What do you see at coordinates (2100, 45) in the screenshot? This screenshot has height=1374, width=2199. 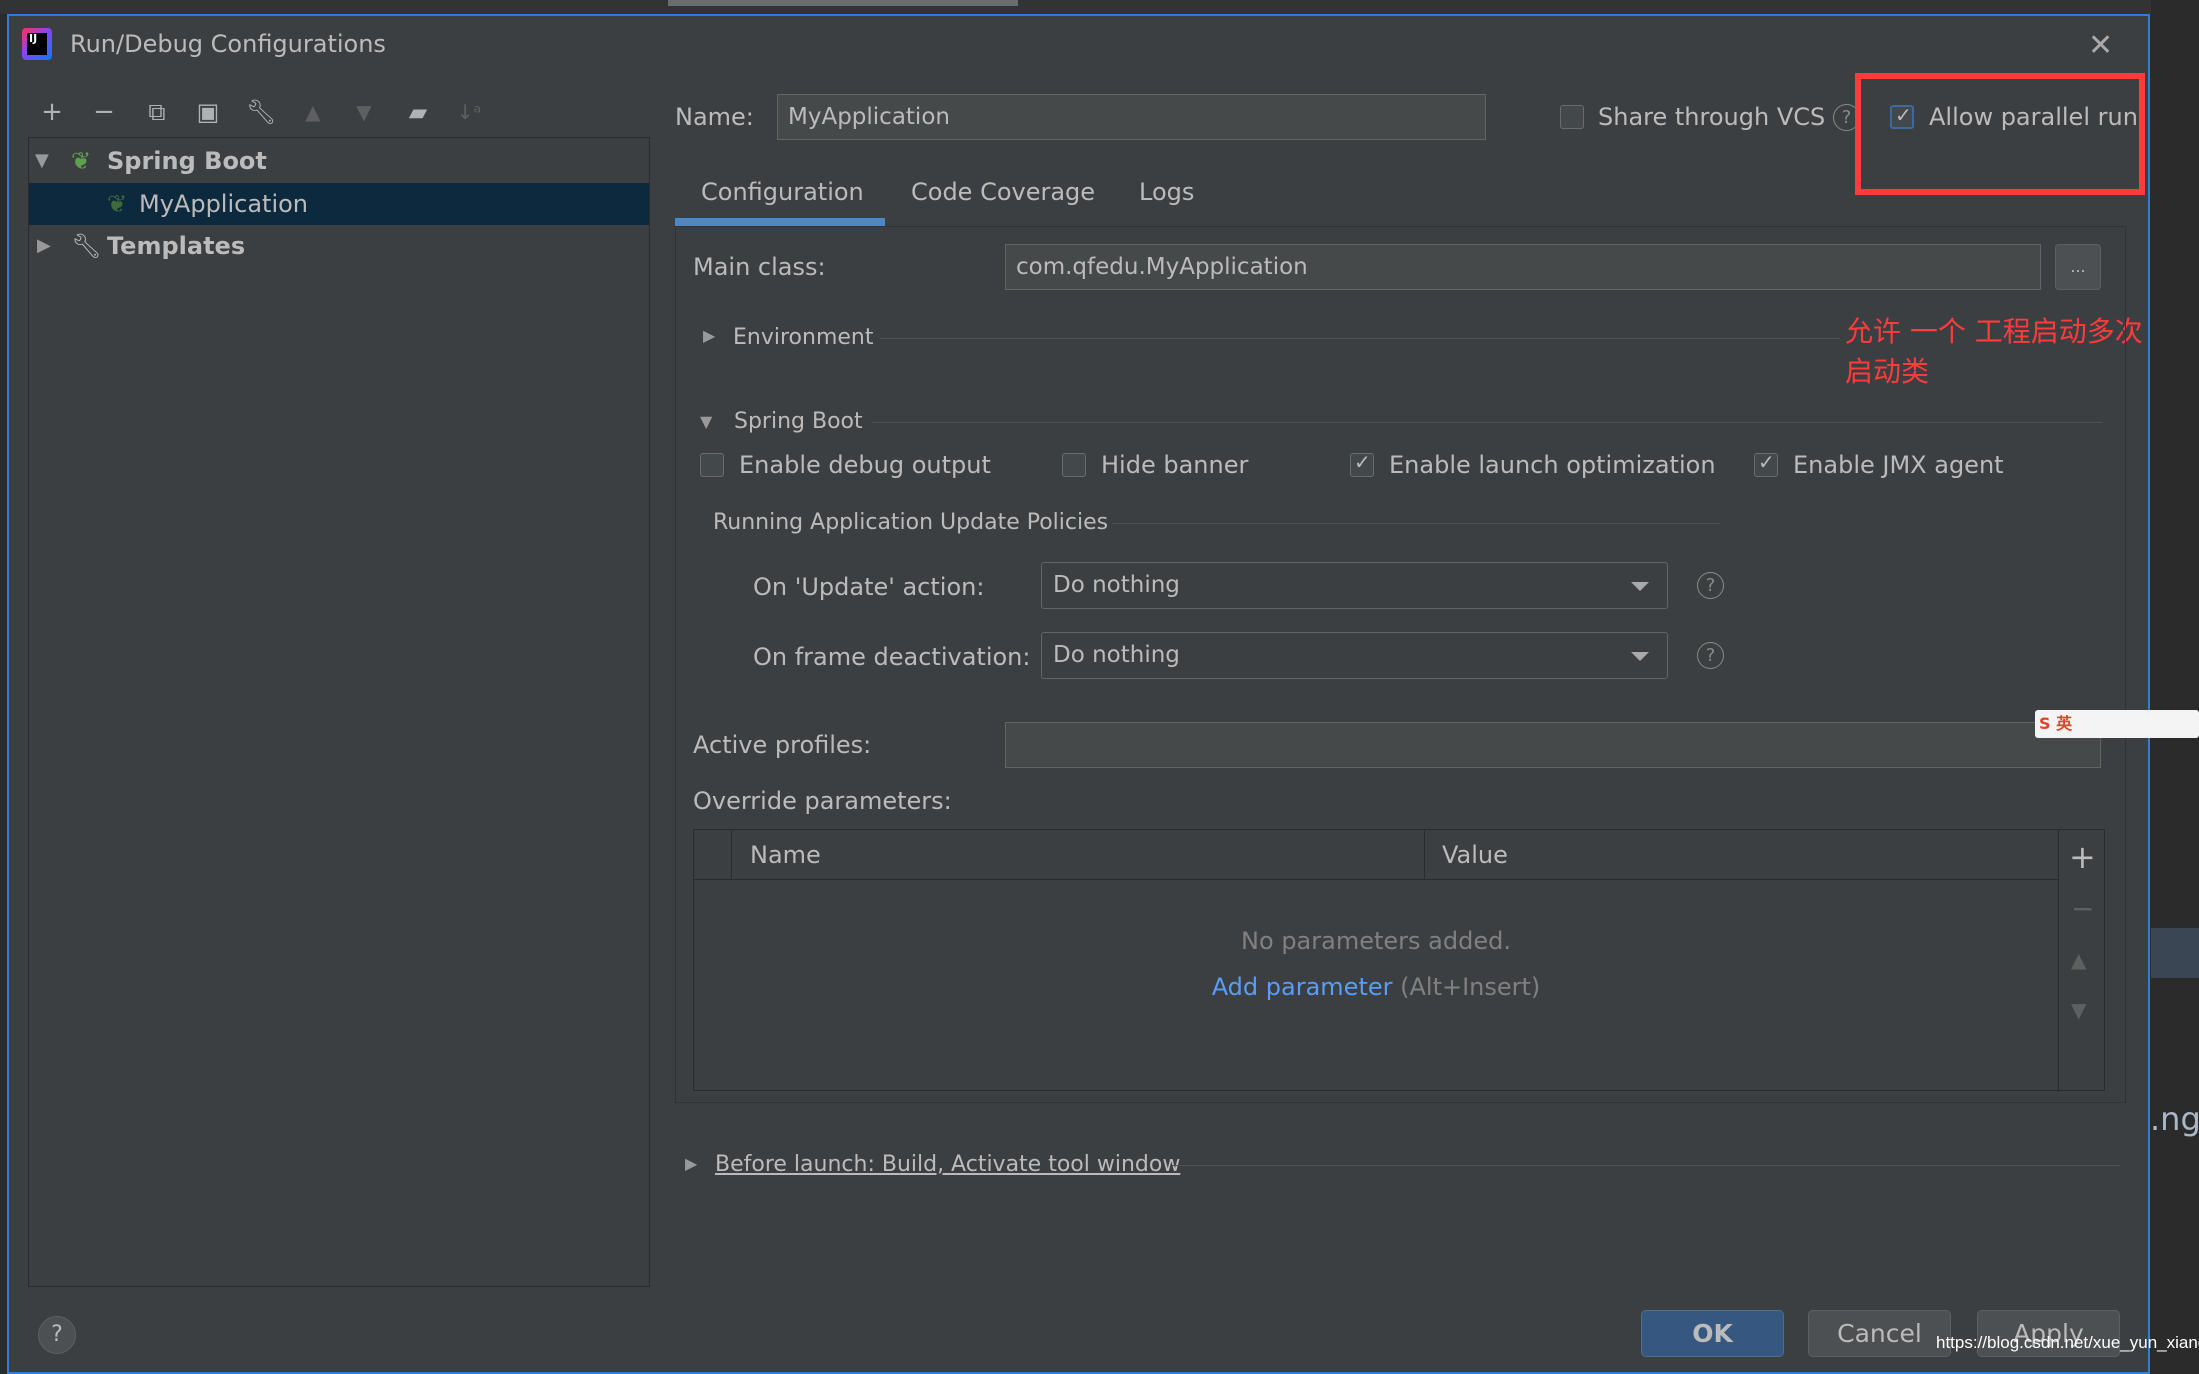 I see `close-icon: ✕` at bounding box center [2100, 45].